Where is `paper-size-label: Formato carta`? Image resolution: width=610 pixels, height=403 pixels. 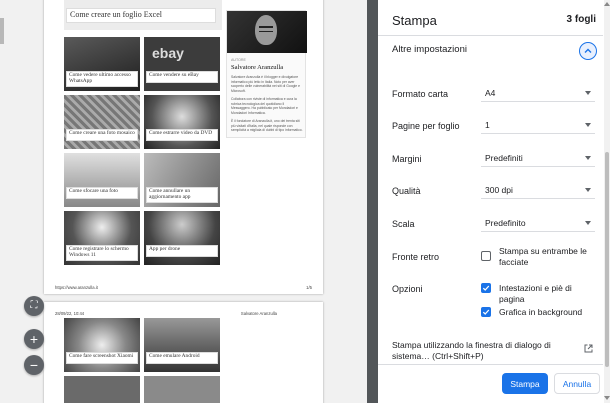 paper-size-label: Formato carta is located at coordinates (420, 94).